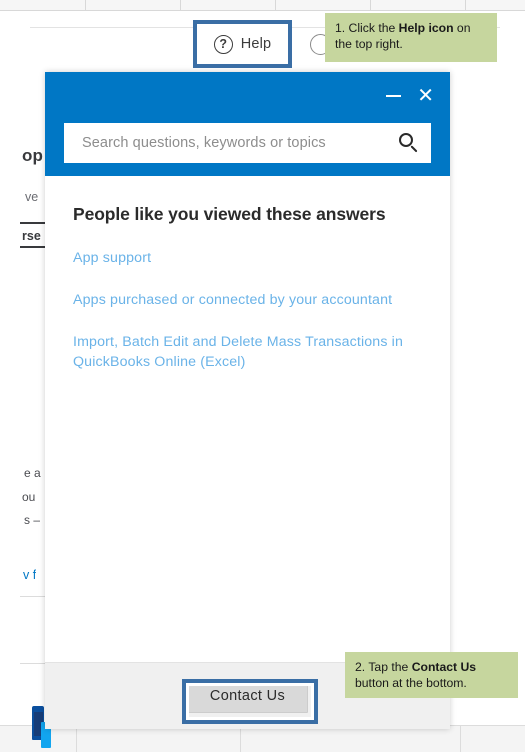  Describe the element at coordinates (32, 197) in the screenshot. I see `page-fragment-subtext: ve` at that location.